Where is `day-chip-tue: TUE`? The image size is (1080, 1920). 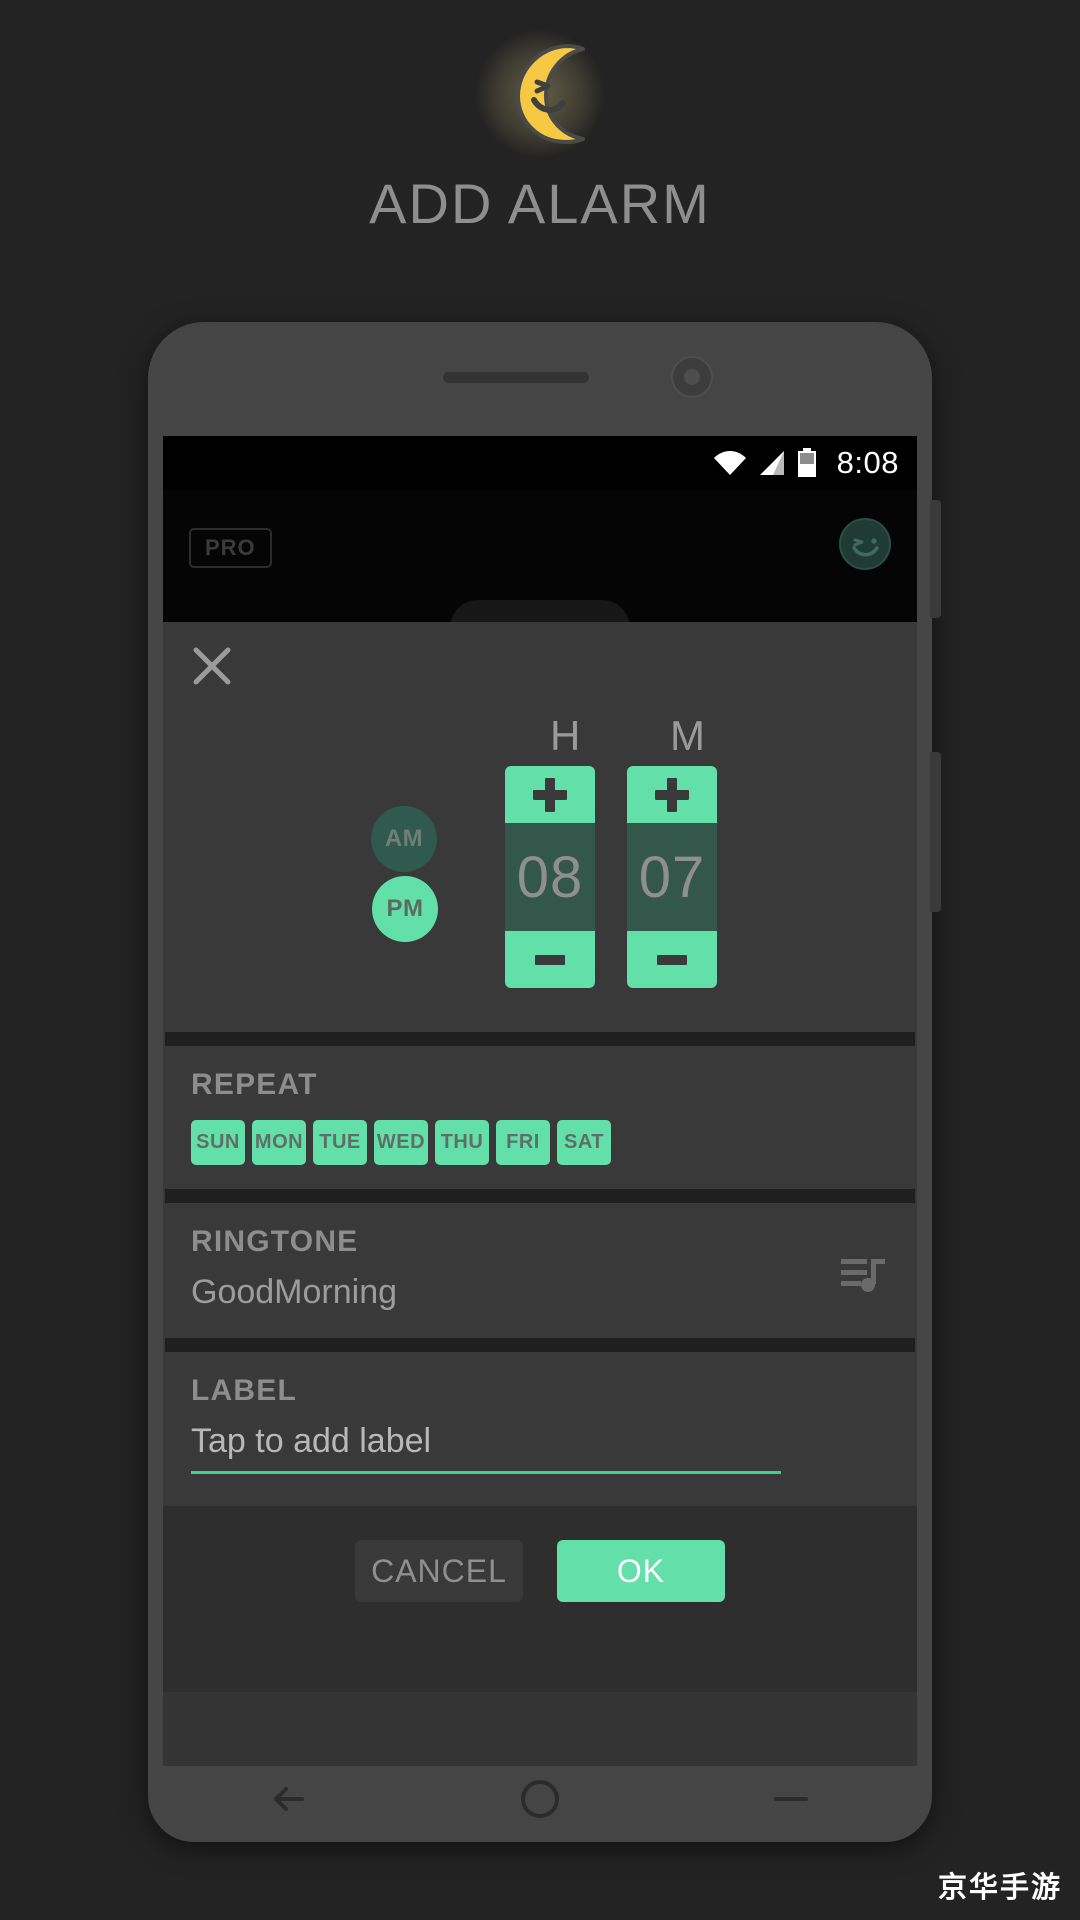
day-chip-tue: TUE is located at coordinates (340, 1142).